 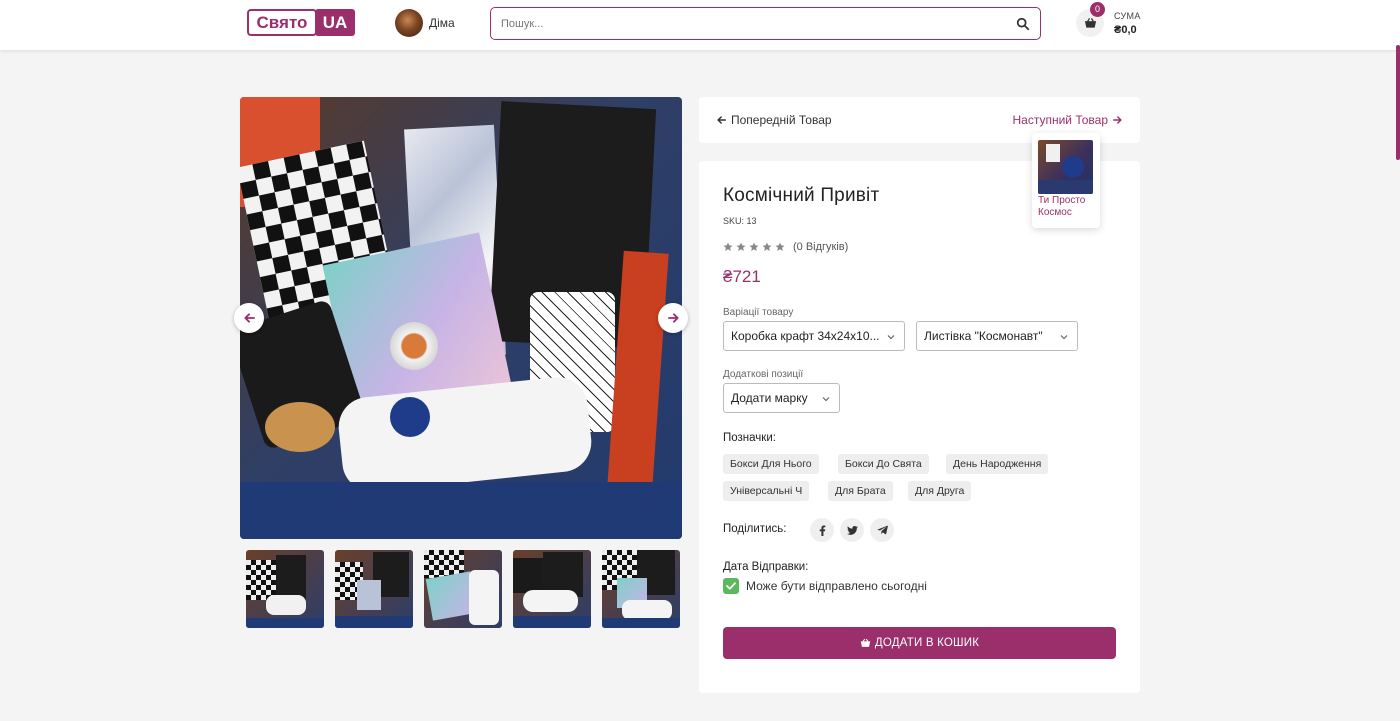 I want to click on tag: Бокси Для Нього, so click(x=771, y=464).